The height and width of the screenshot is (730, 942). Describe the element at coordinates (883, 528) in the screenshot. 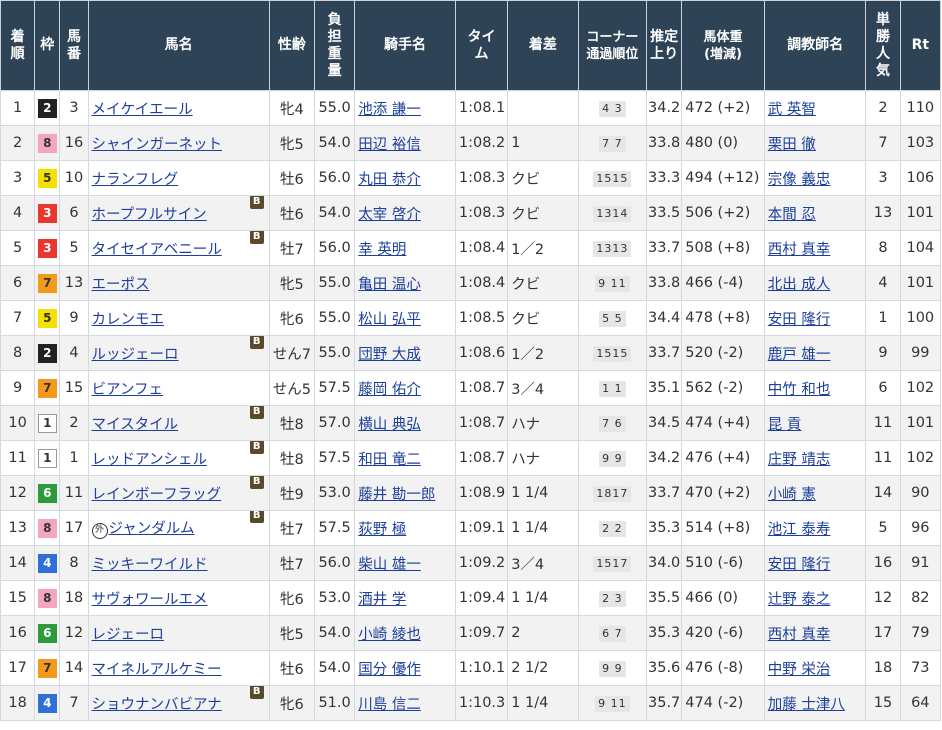

I see `cell-popularity: 5` at that location.